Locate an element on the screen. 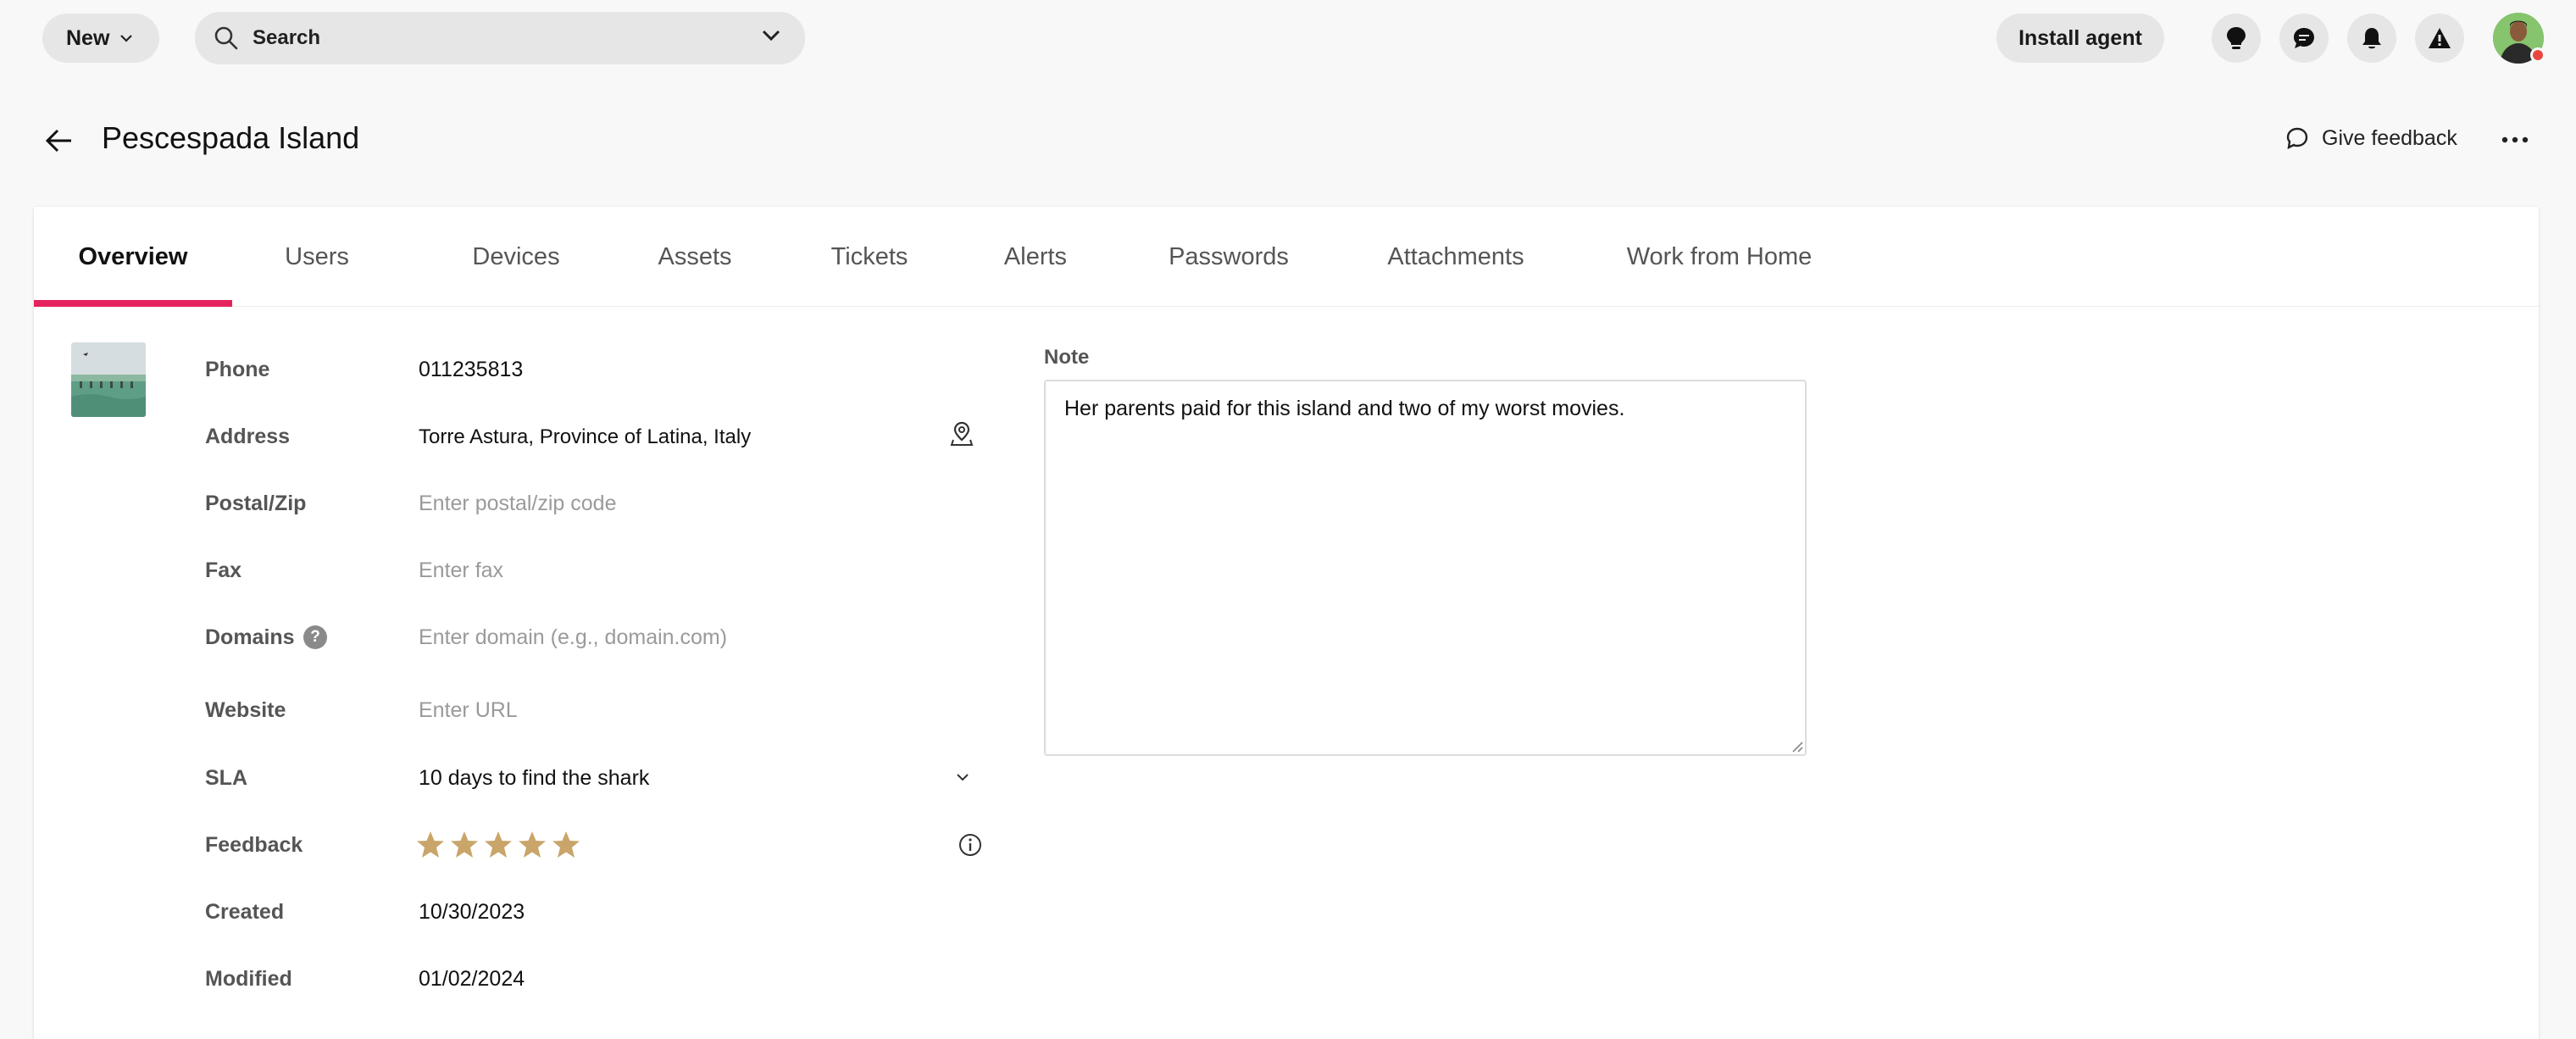  feedback-label: Feedback is located at coordinates (254, 845).